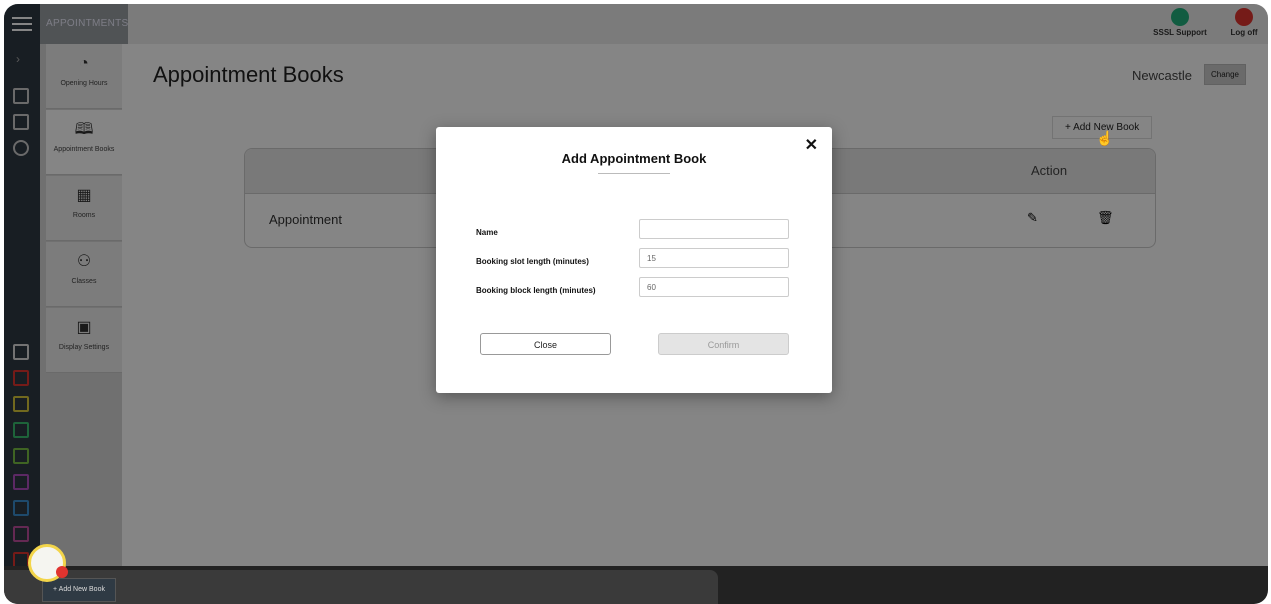 Image resolution: width=1271 pixels, height=604 pixels. I want to click on booking-slot-length-field, so click(714, 258).